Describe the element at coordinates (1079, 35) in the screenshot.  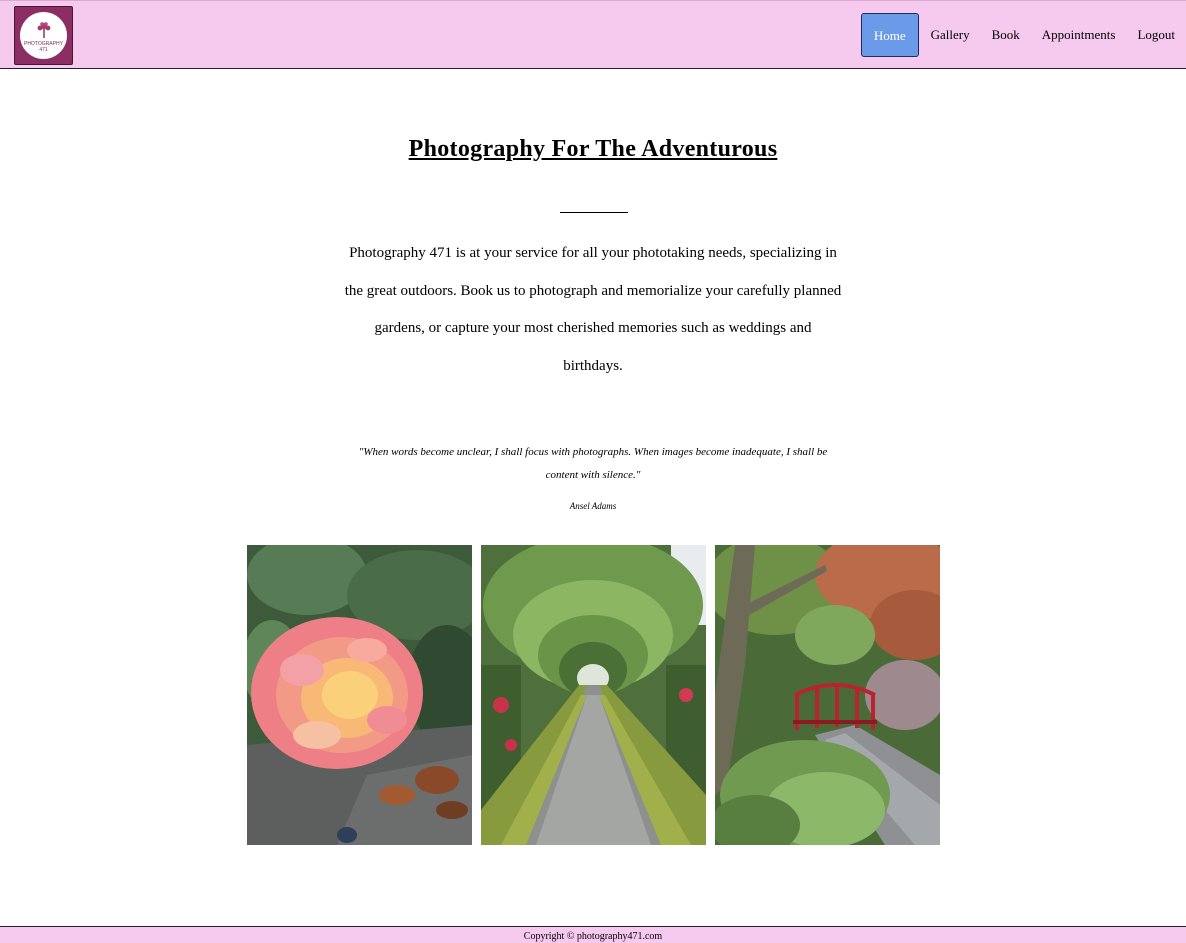
I see `nav-appointments: Appointments` at that location.